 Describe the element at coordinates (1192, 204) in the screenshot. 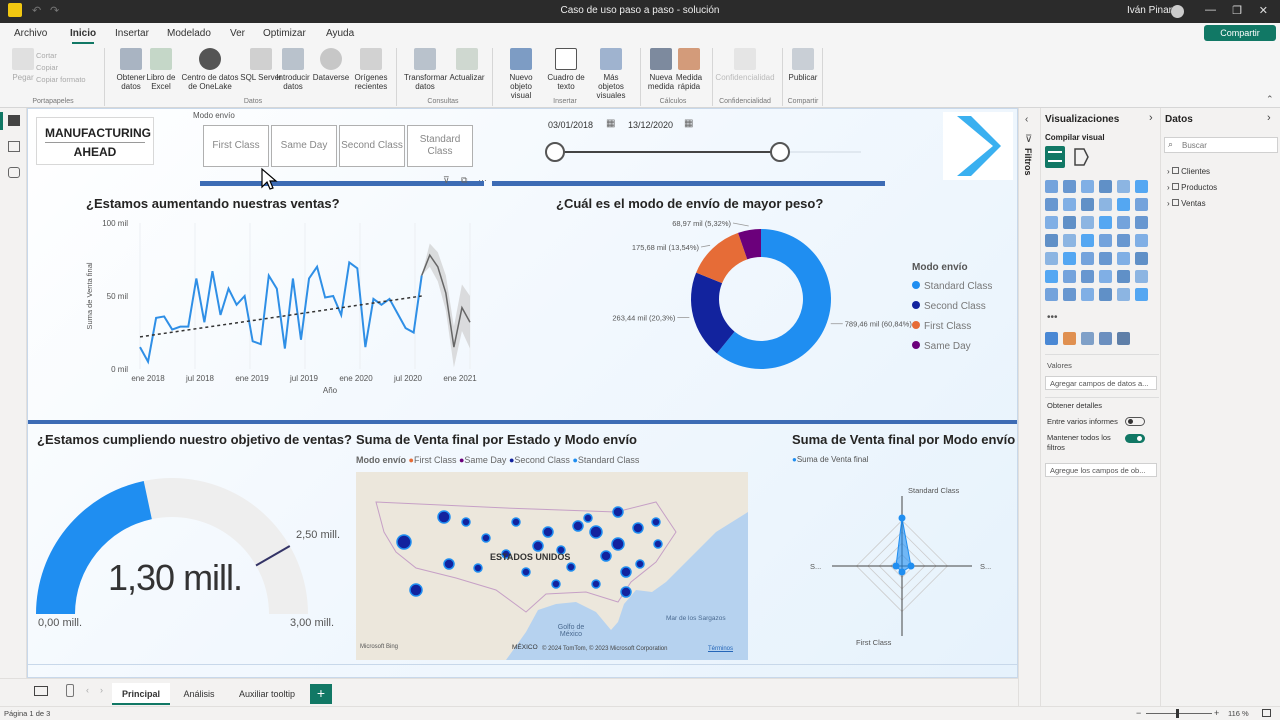

I see `table-item-ventas: › Ventas` at that location.